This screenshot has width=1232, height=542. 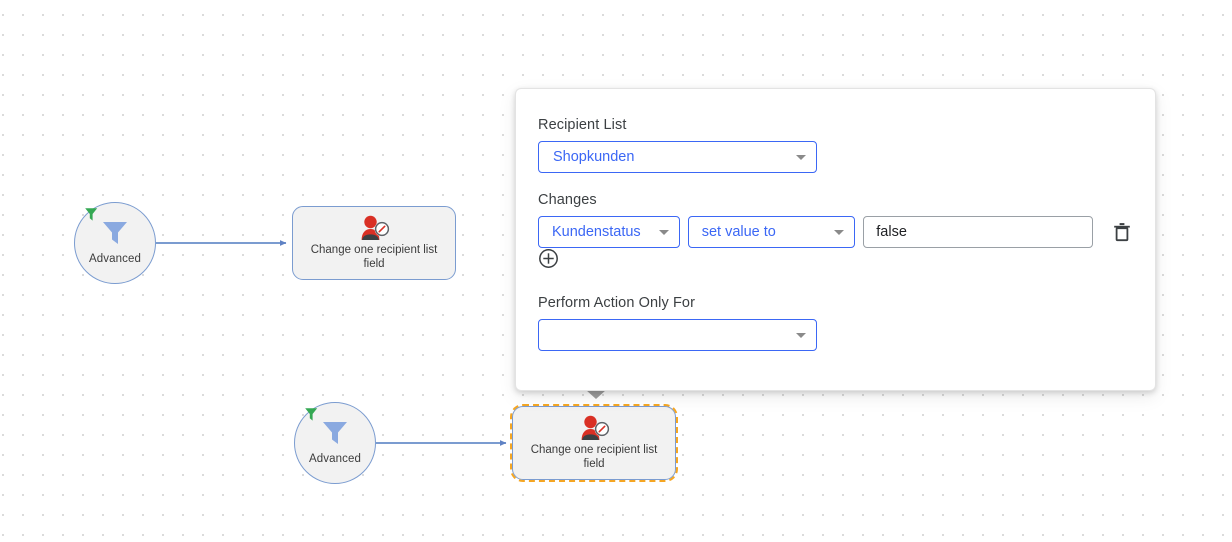 What do you see at coordinates (596, 232) in the screenshot?
I see `change-field-value: Kundenstatus` at bounding box center [596, 232].